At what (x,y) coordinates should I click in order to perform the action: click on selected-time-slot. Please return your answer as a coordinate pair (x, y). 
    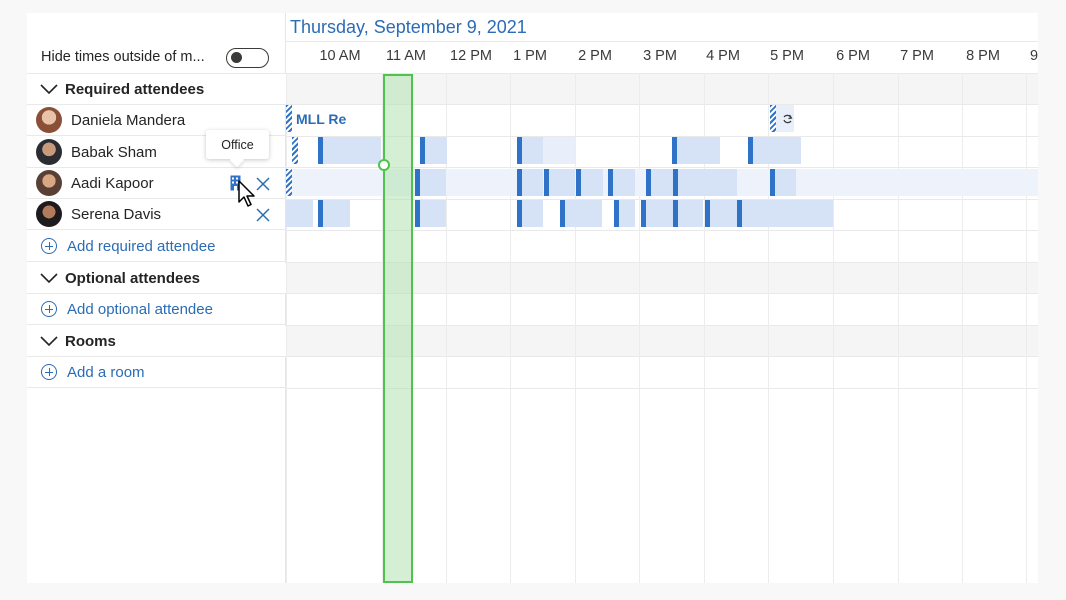
    Looking at the image, I should click on (398, 328).